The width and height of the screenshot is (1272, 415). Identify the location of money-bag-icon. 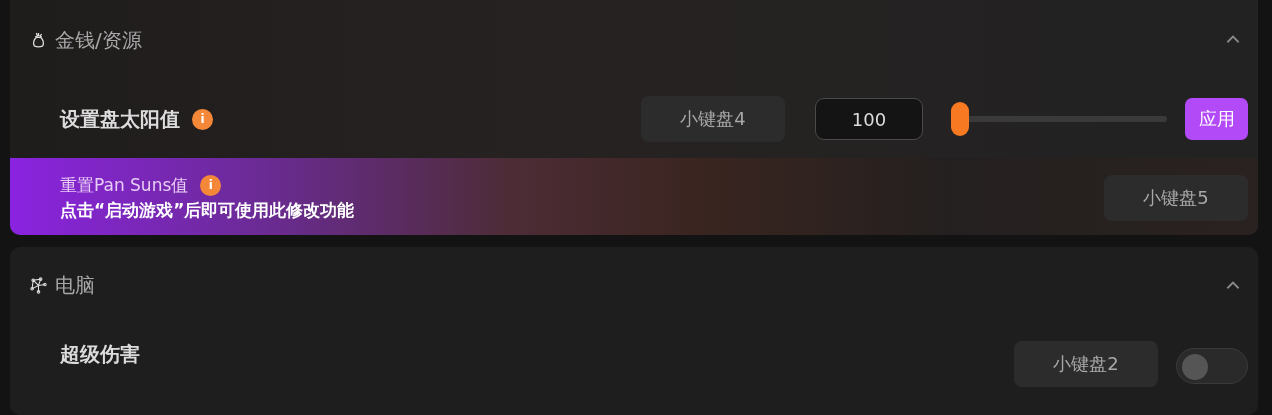
(38, 40).